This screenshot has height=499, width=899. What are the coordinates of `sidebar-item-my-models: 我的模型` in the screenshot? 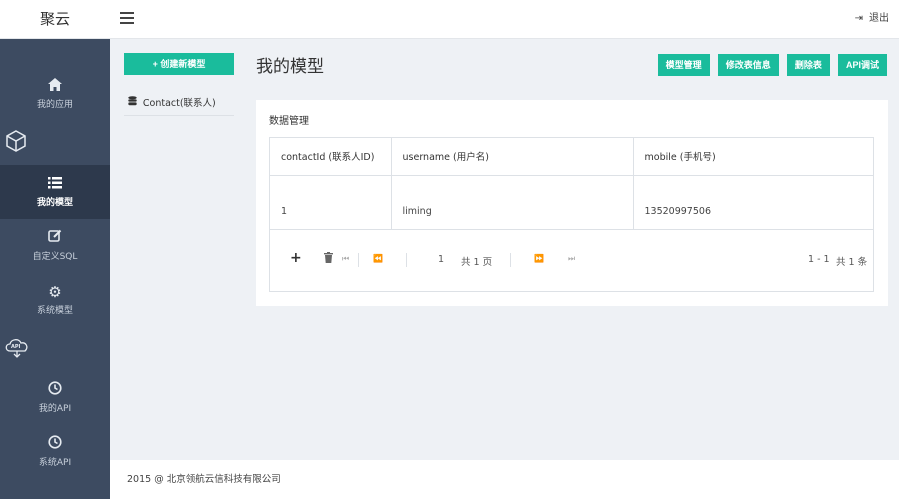 It's located at (55, 192).